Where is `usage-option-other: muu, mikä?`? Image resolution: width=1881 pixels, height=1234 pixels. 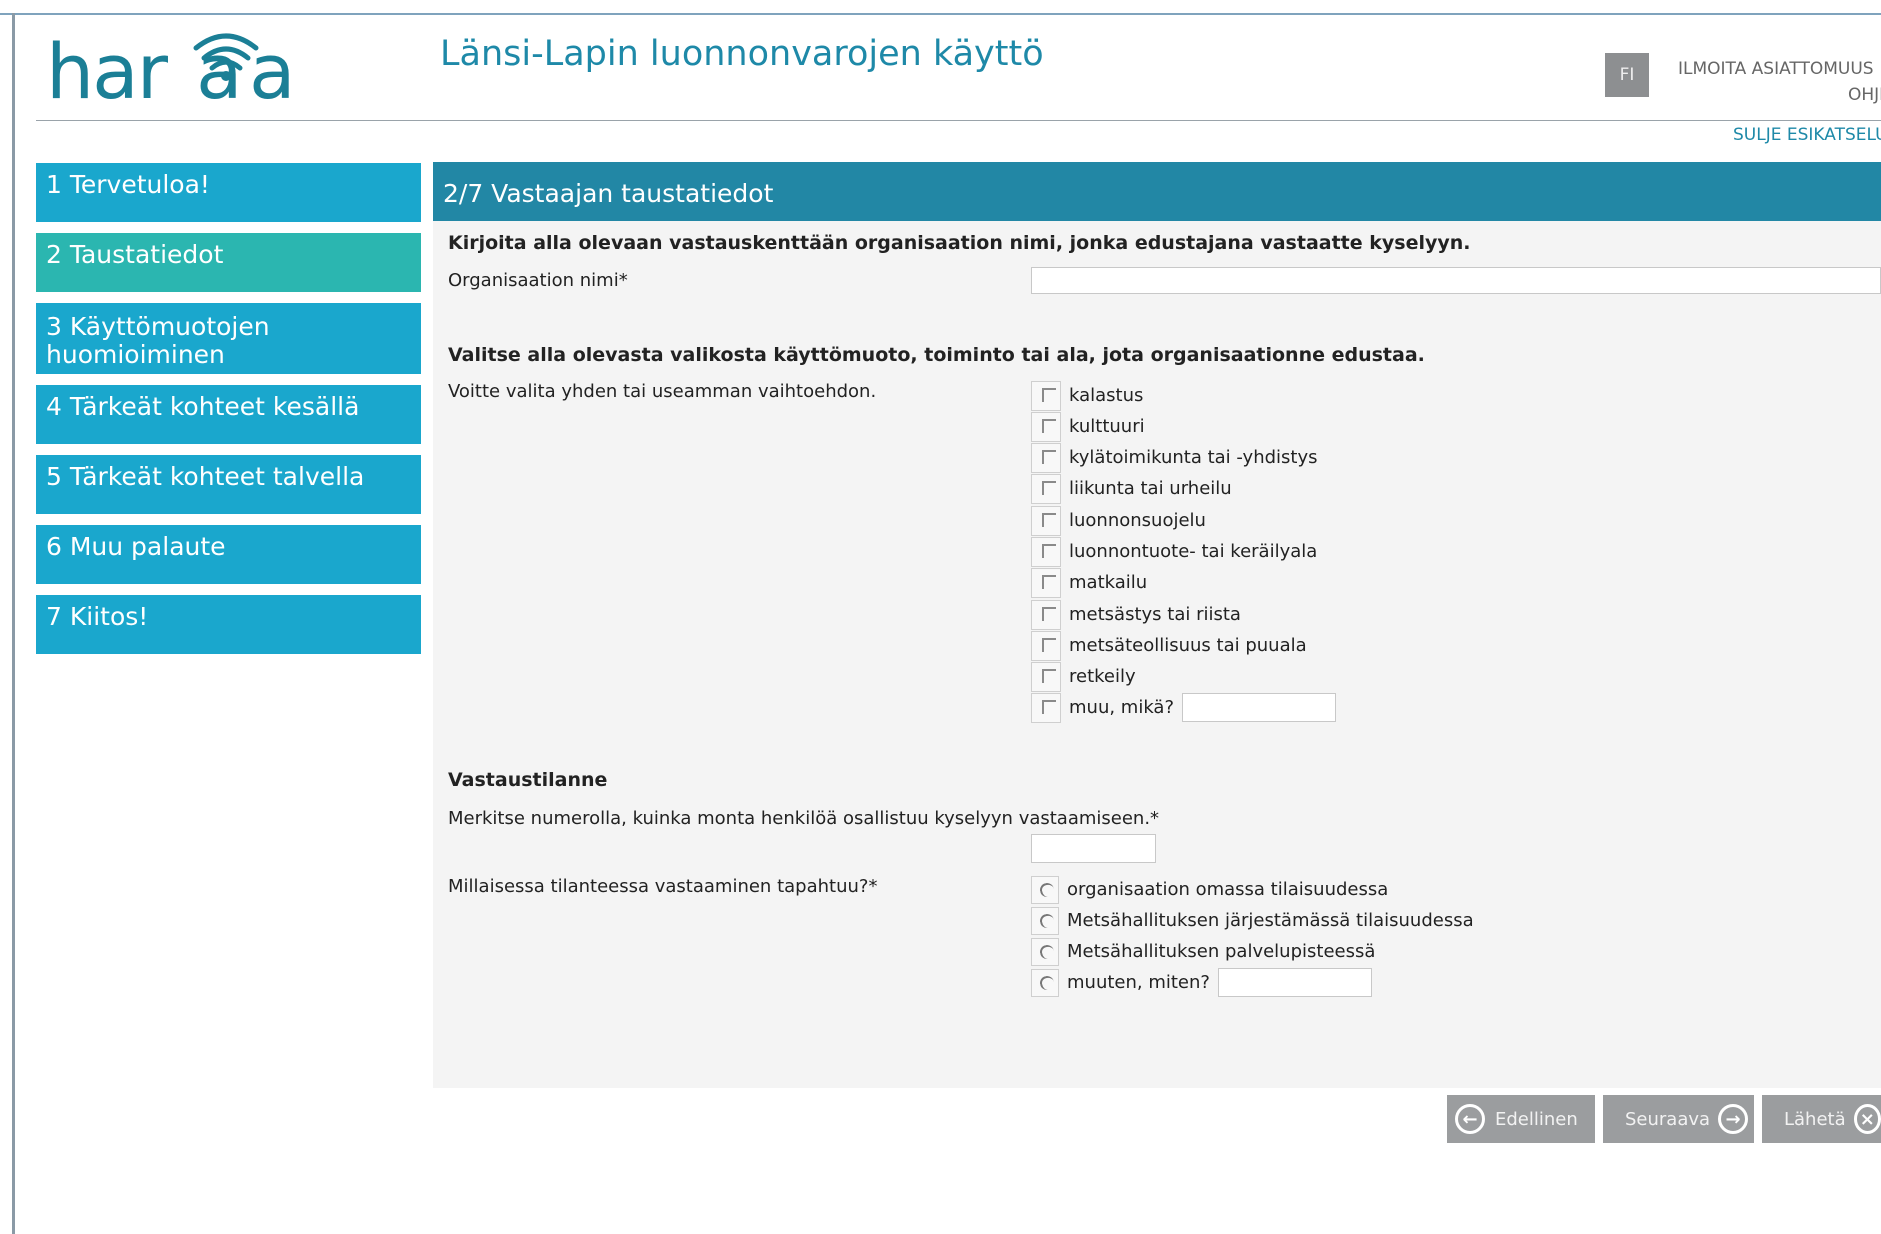
usage-option-other: muu, mikä? is located at coordinates (1184, 707).